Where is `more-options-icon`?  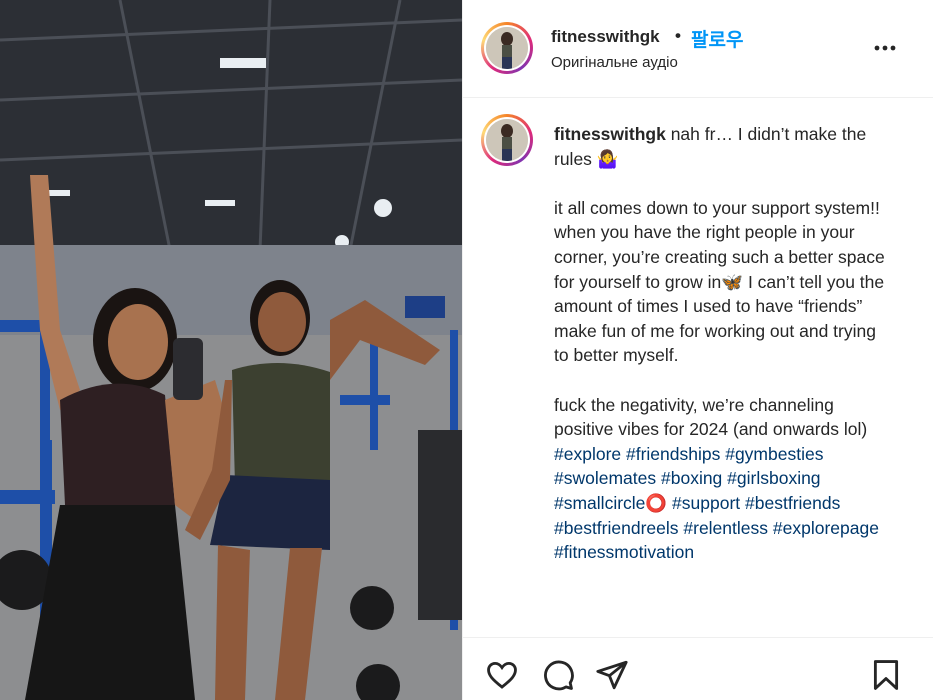 more-options-icon is located at coordinates (885, 48).